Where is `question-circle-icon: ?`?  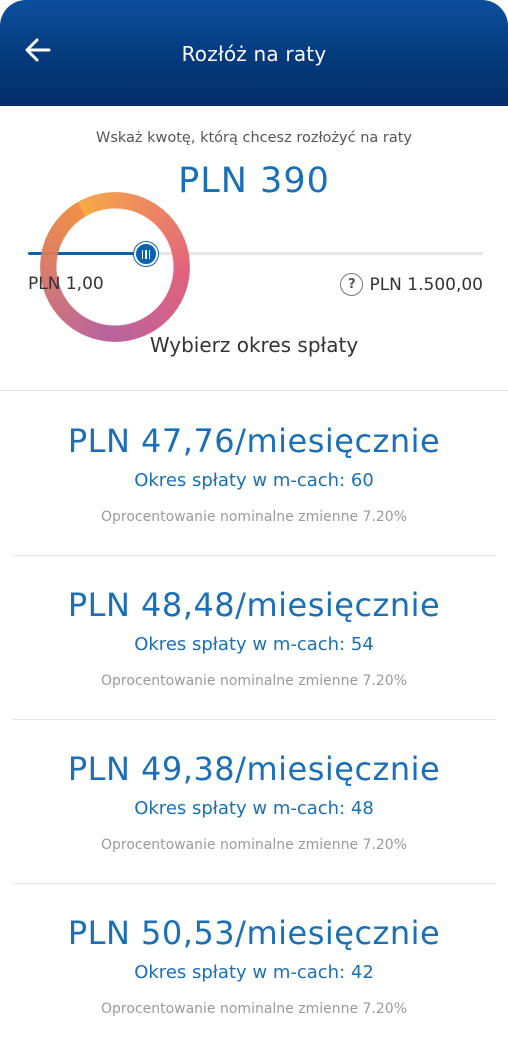 question-circle-icon: ? is located at coordinates (352, 284).